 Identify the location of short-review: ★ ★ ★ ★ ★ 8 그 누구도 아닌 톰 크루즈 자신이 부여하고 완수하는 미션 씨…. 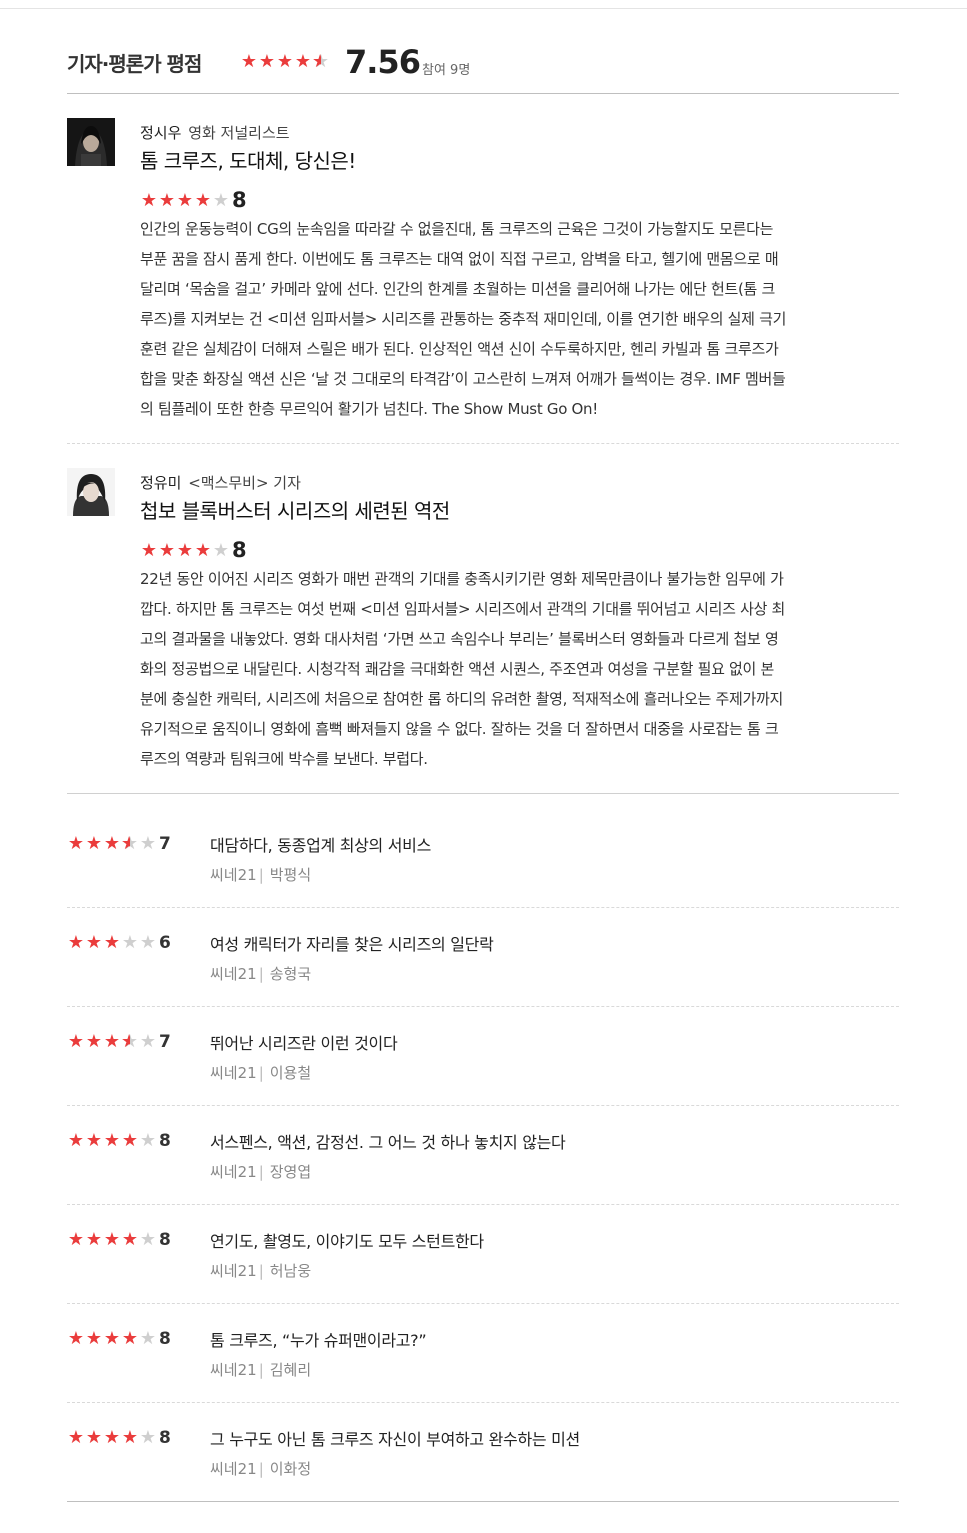
(483, 1452).